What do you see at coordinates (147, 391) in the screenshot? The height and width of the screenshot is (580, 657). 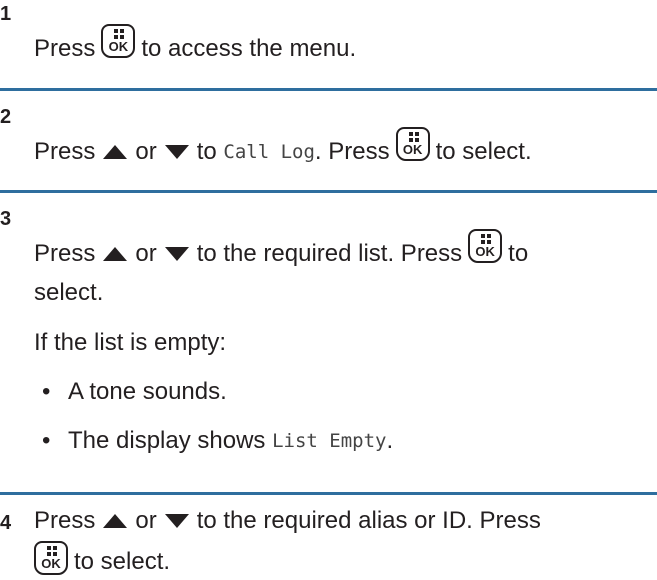 I see `bullet-item: A tone sounds.` at bounding box center [147, 391].